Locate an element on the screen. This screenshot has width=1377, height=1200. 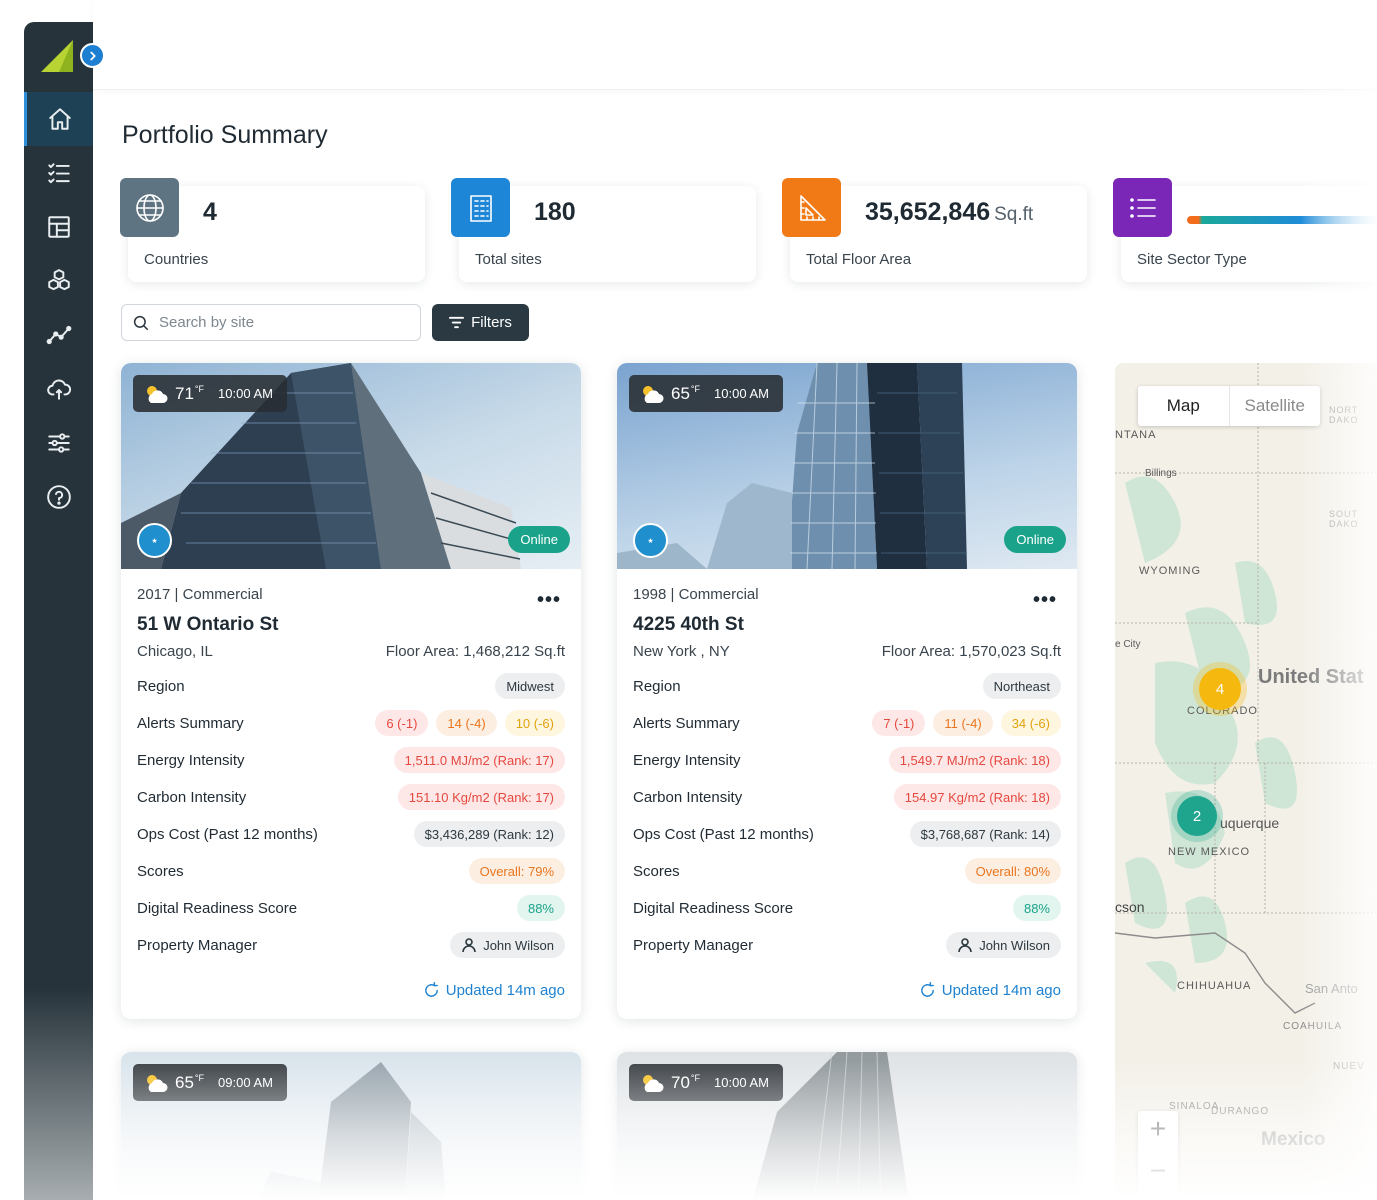
row-label: Energy Intensity is located at coordinates (191, 760).